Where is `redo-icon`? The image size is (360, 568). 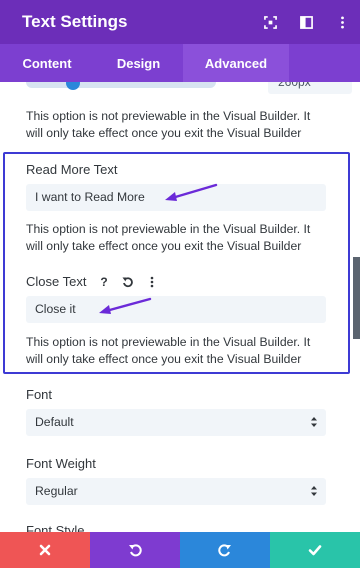
redo-icon is located at coordinates (224, 550).